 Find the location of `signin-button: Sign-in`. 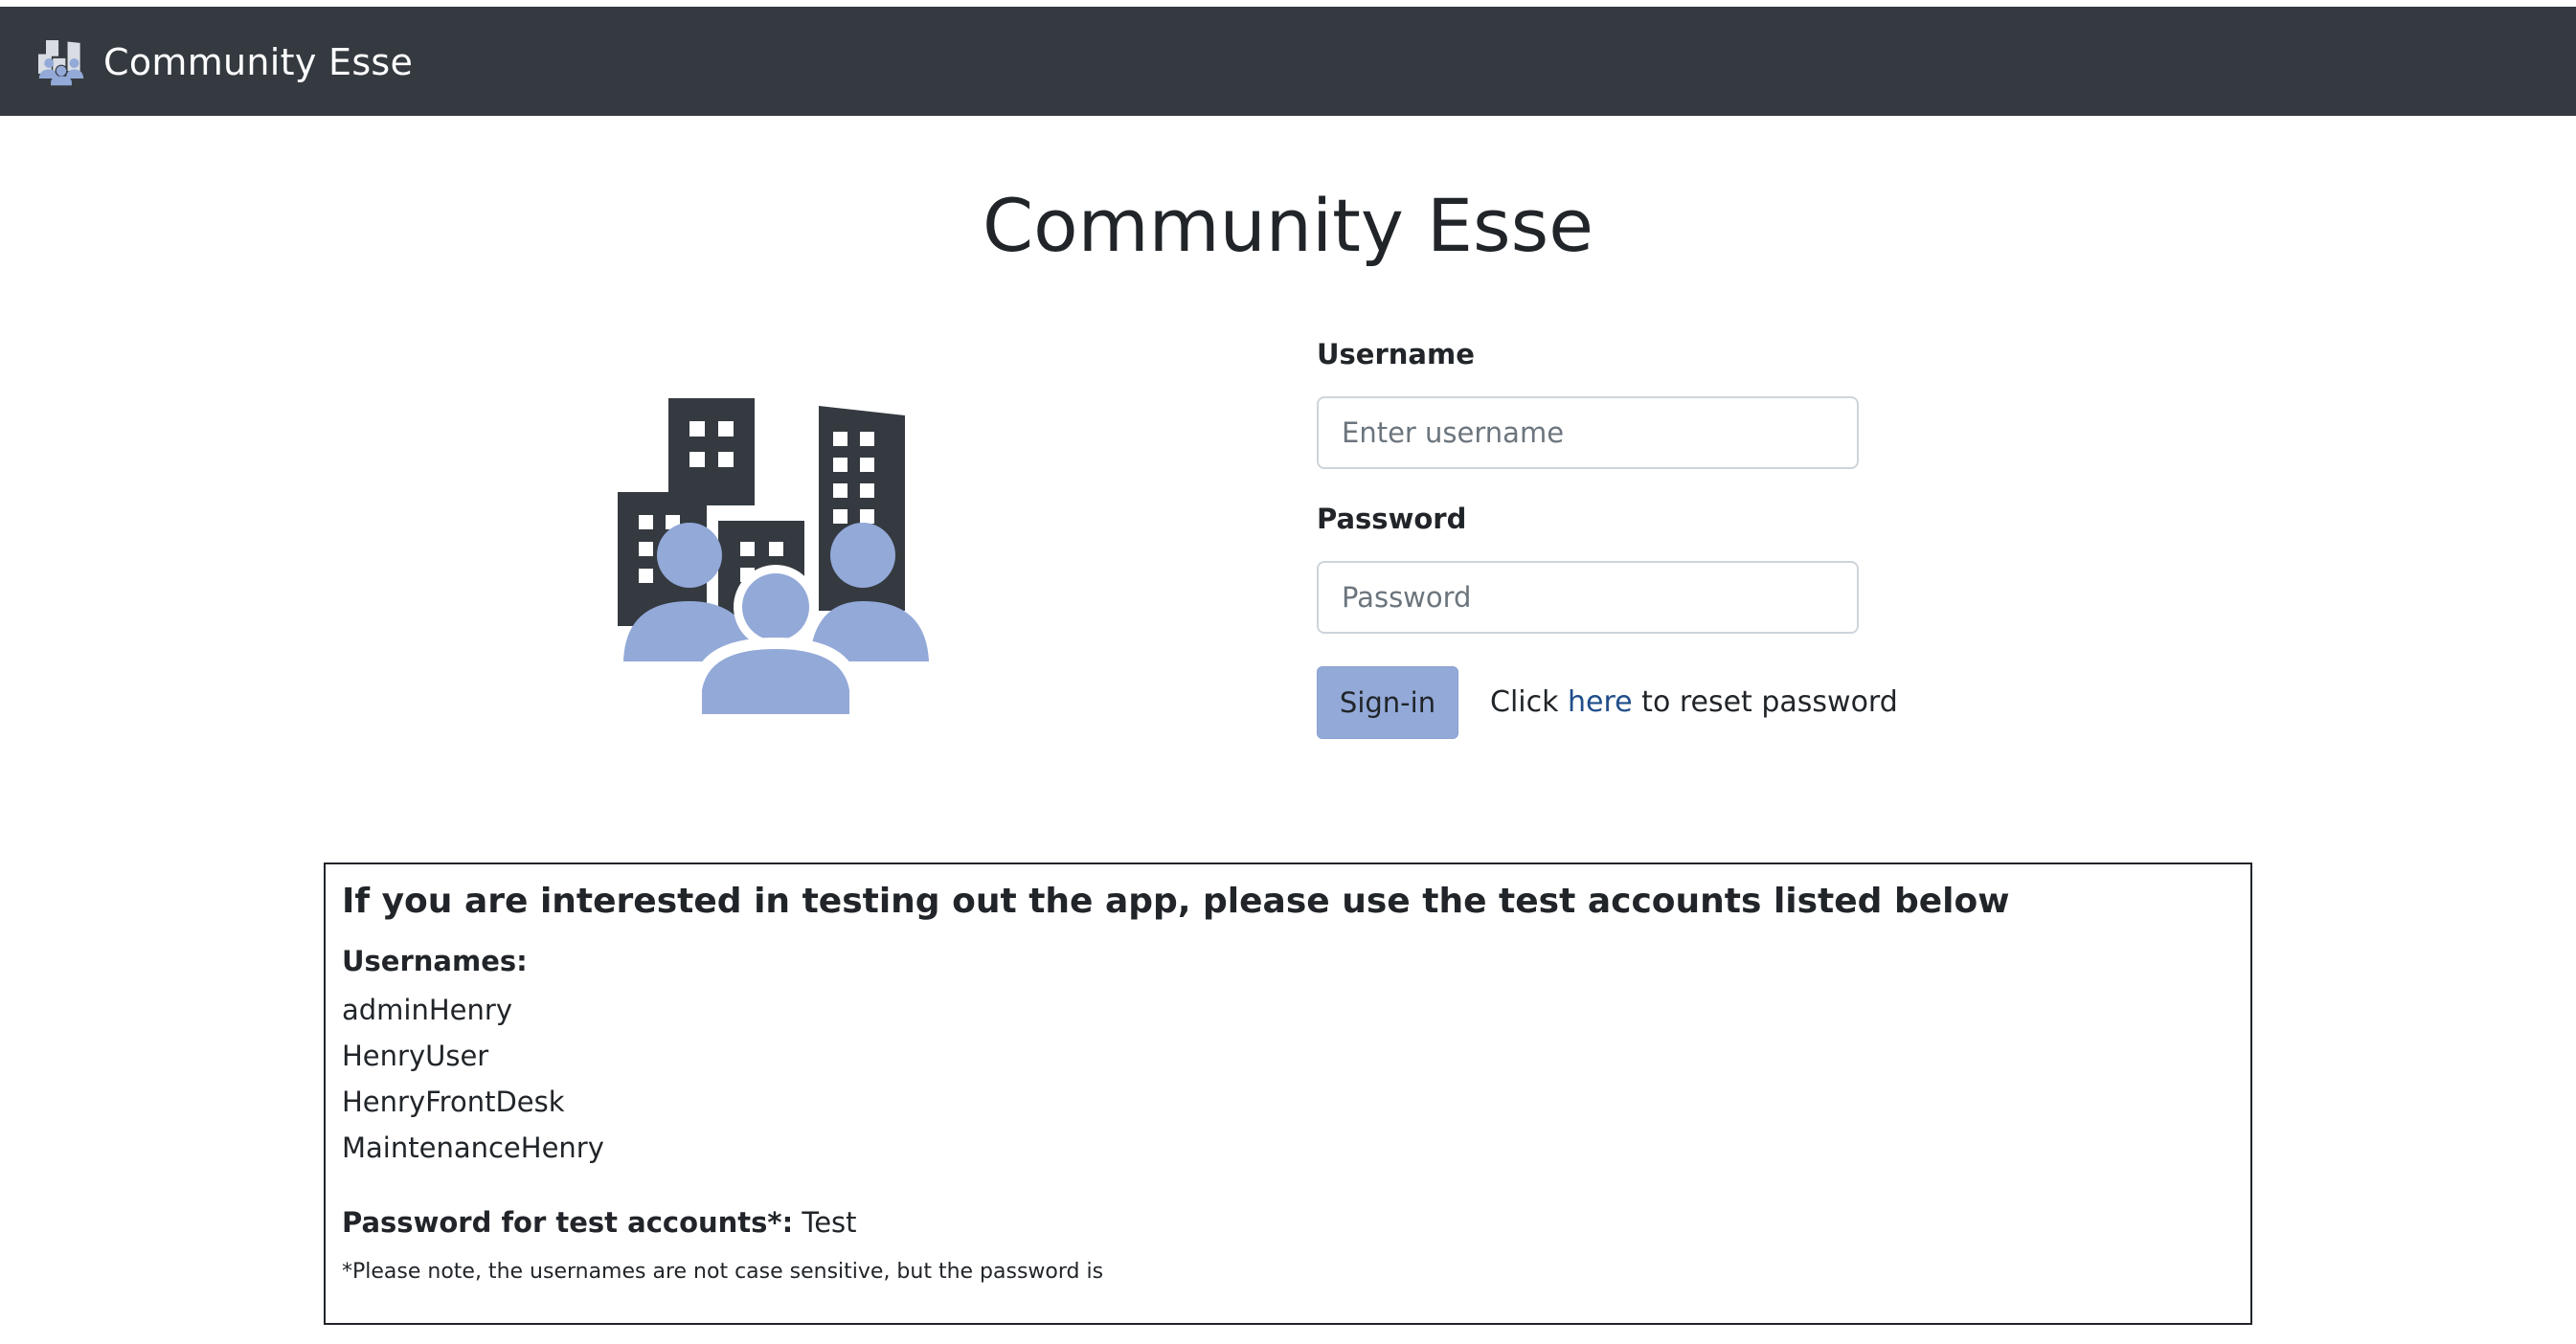

signin-button: Sign-in is located at coordinates (1387, 703).